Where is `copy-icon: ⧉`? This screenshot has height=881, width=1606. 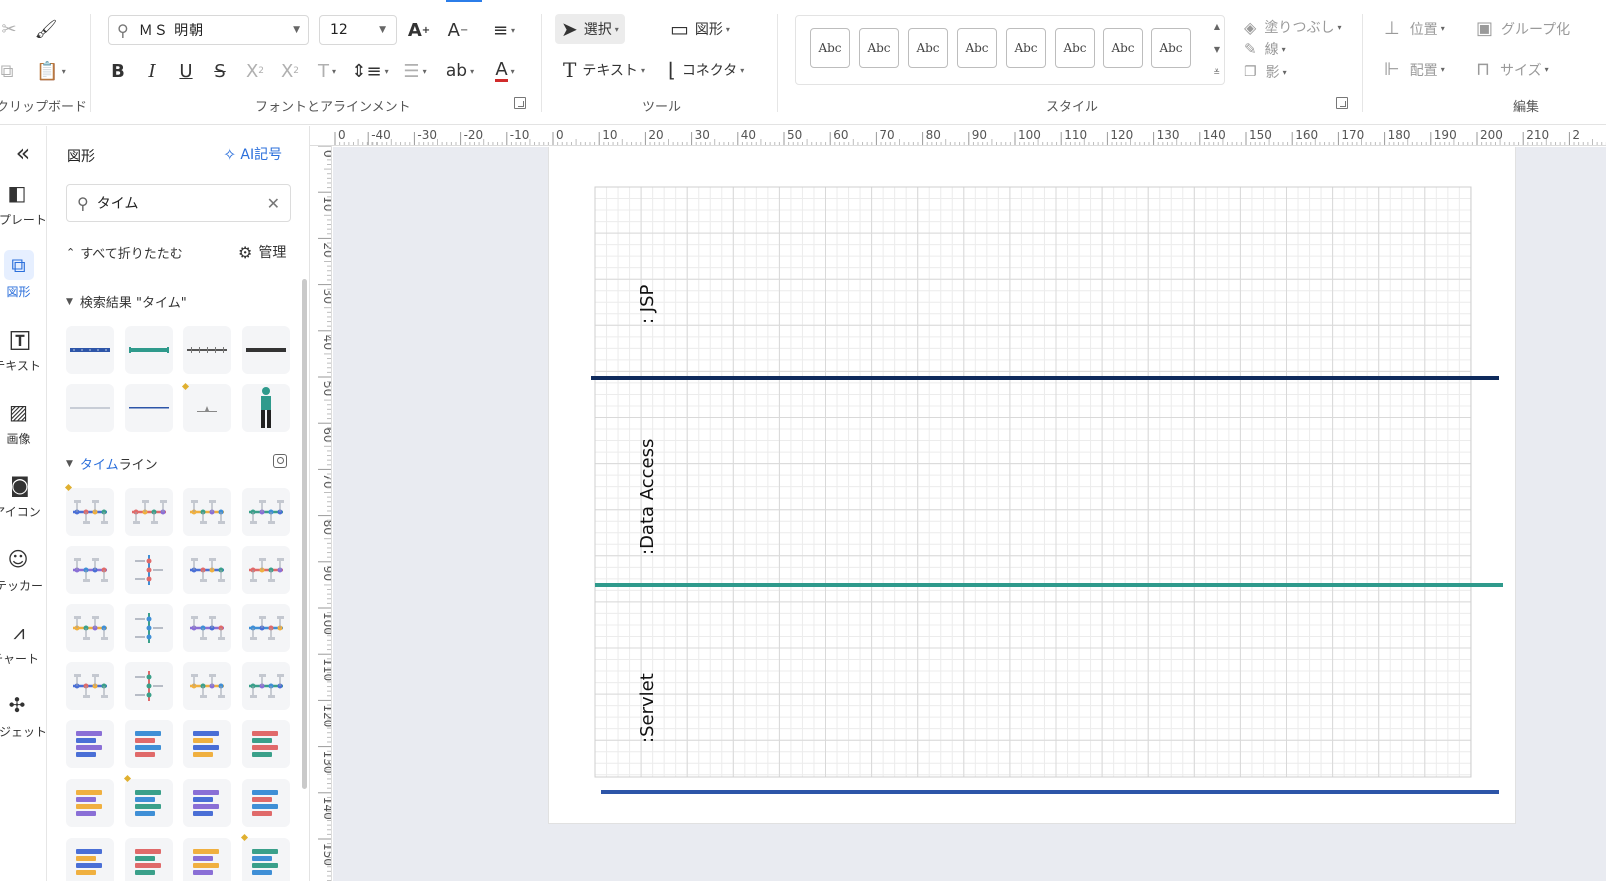 copy-icon: ⧉ is located at coordinates (10, 71).